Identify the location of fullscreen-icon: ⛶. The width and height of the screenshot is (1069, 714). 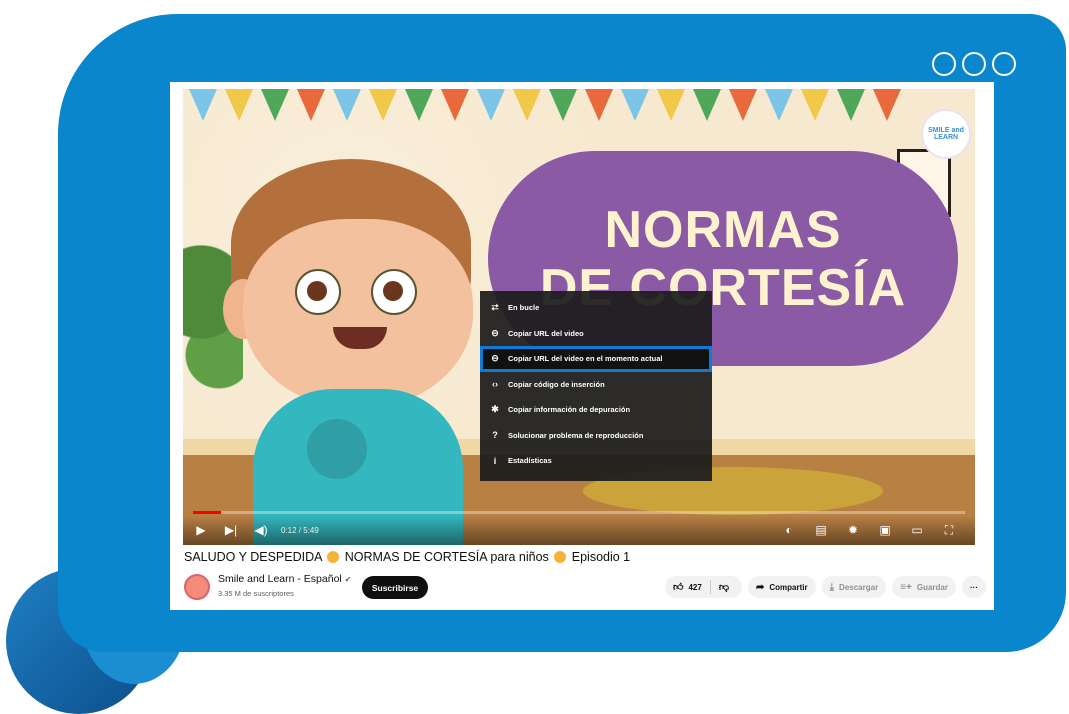
(949, 530).